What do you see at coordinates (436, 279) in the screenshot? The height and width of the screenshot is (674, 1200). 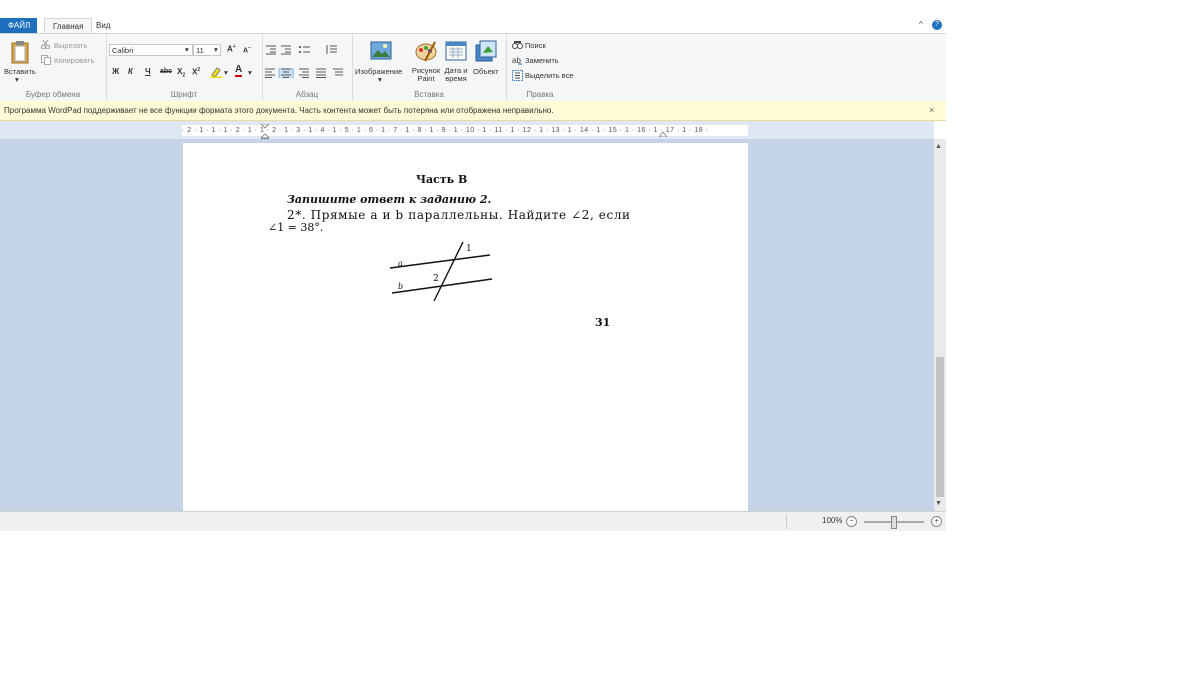 I see `label-angle-2: 2` at bounding box center [436, 279].